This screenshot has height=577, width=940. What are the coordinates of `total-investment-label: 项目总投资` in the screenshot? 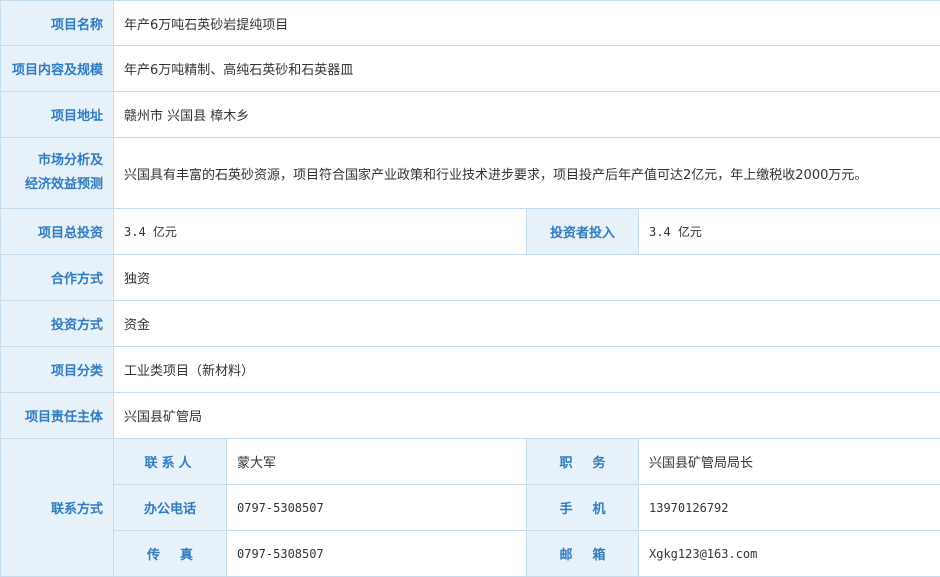 It's located at (57, 232).